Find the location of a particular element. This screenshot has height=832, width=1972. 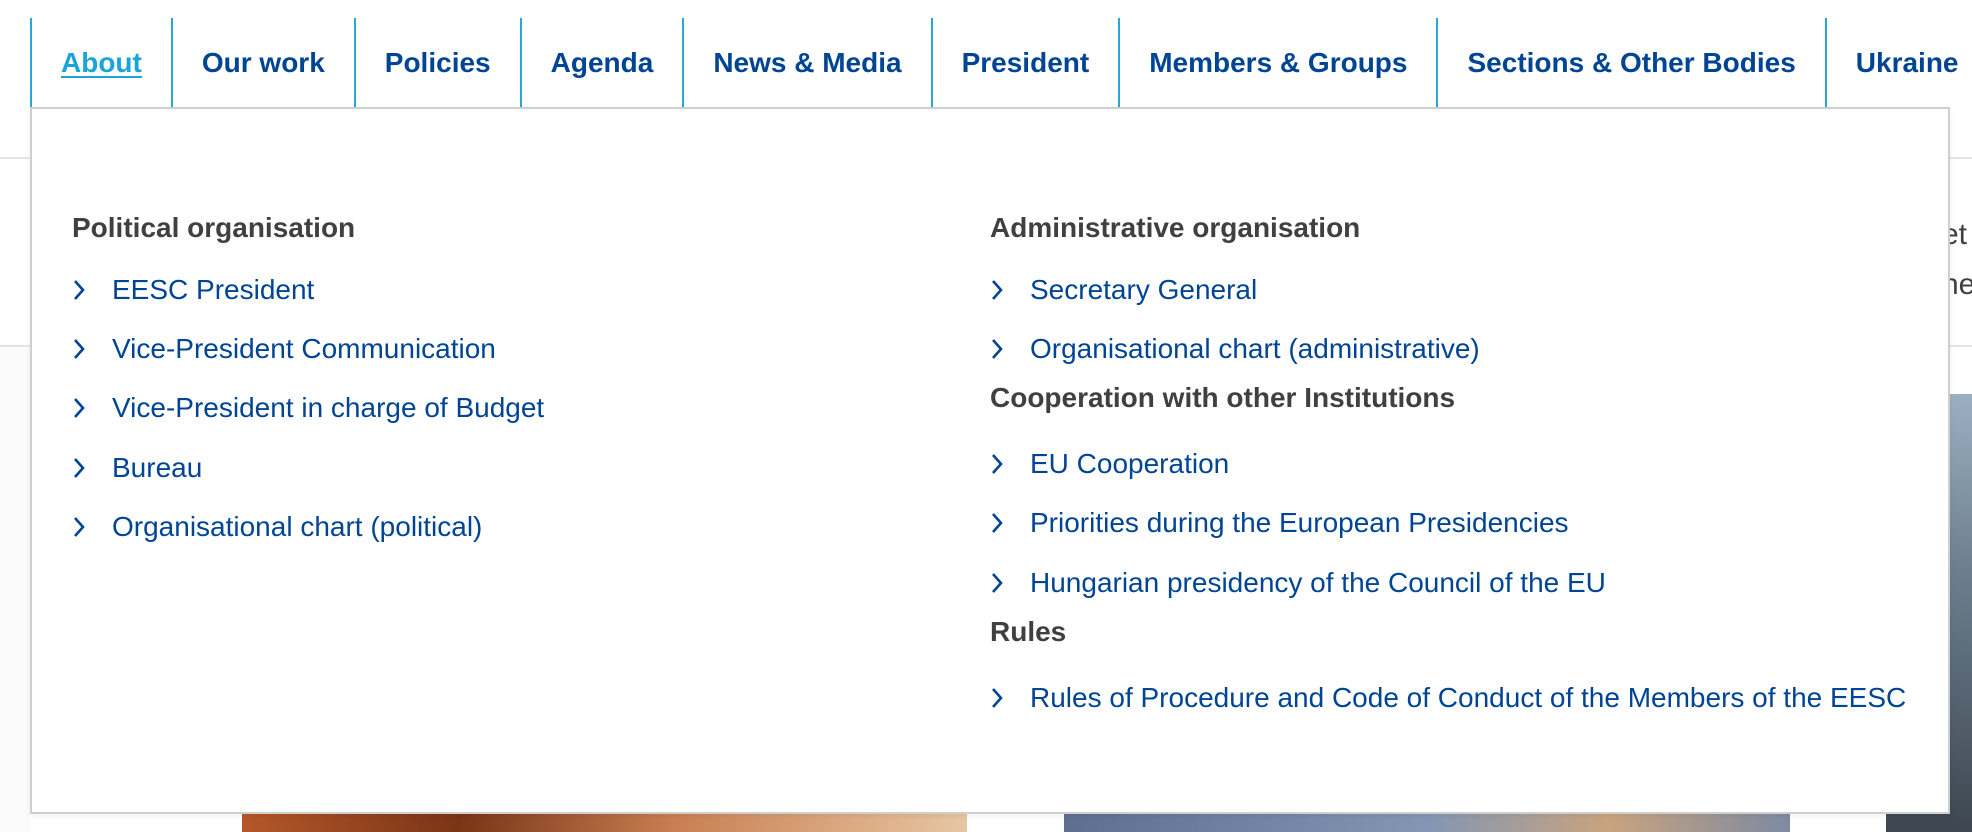

link-eu-cooperation: EU Cooperation is located at coordinates (1109, 464).